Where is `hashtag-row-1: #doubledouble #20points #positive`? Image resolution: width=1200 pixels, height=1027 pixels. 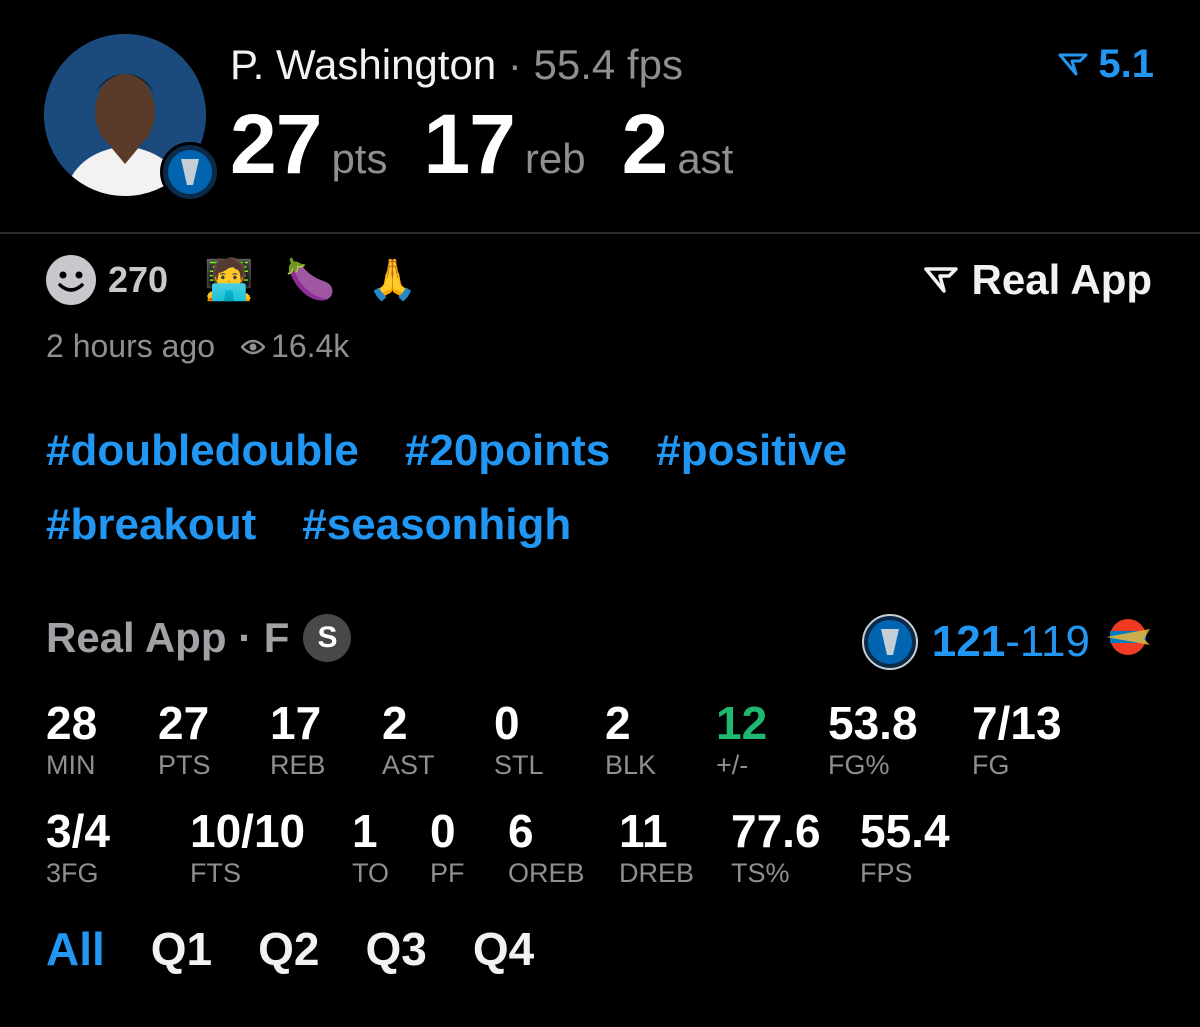 hashtag-row-1: #doubledouble #20points #positive is located at coordinates (596, 451).